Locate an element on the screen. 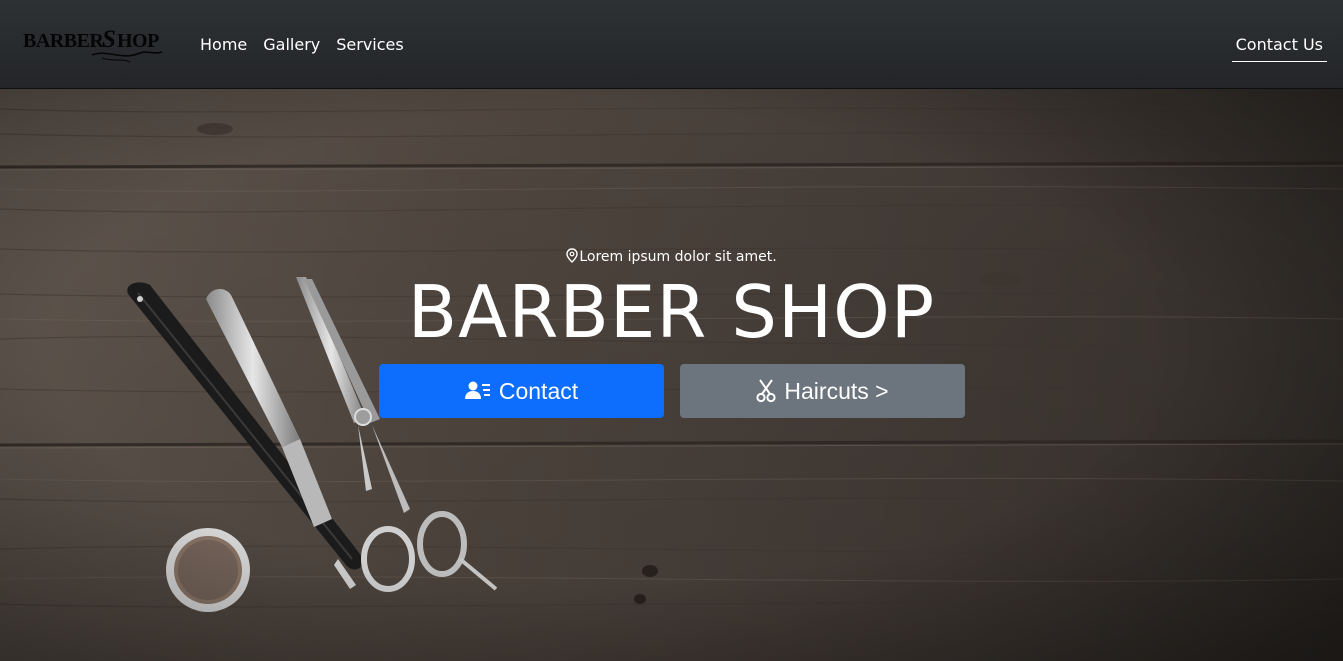  barbershop-logo: BARBER S HOP is located at coordinates (97, 45).